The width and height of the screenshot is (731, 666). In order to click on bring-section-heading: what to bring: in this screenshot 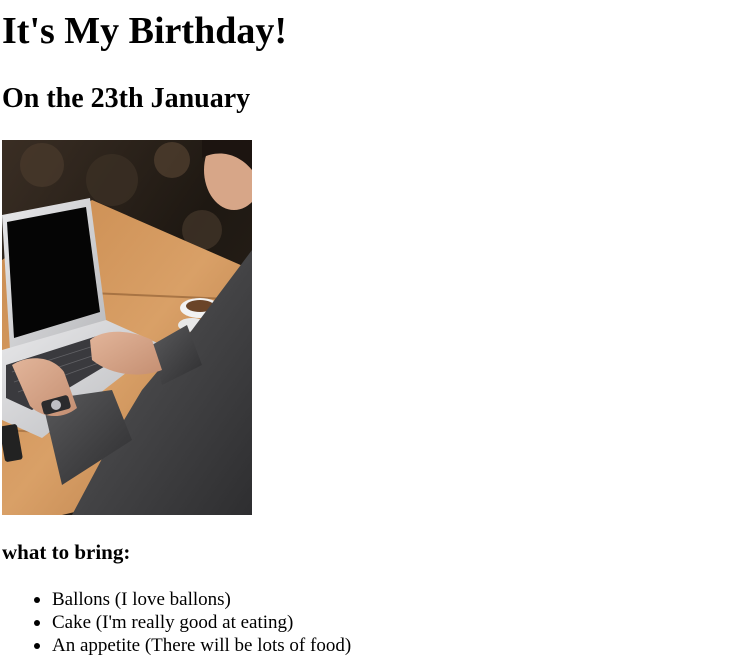, I will do `click(66, 552)`.